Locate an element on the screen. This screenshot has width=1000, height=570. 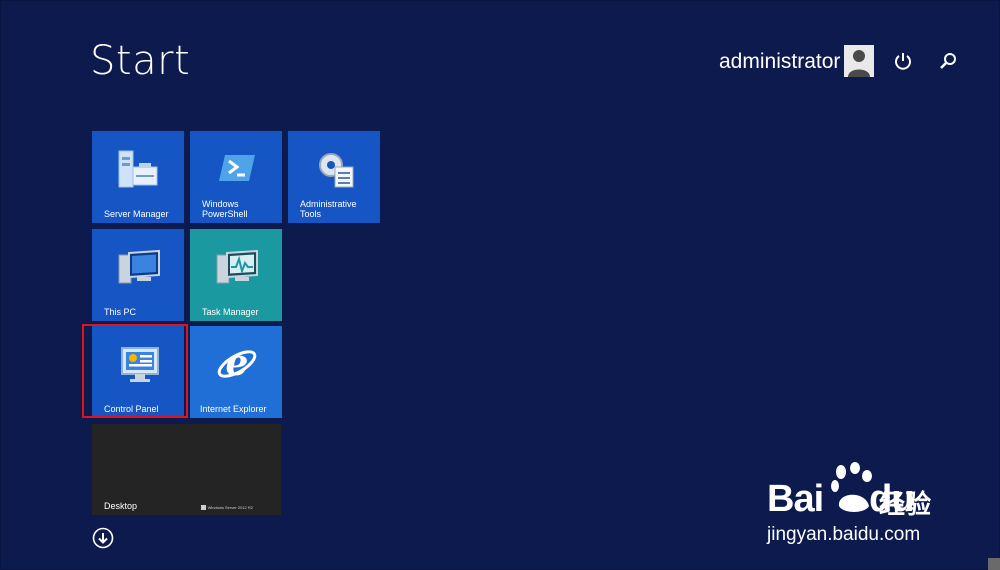
watermark: Bai du 经验 jingyan.baidu.com is located at coordinates (857, 507).